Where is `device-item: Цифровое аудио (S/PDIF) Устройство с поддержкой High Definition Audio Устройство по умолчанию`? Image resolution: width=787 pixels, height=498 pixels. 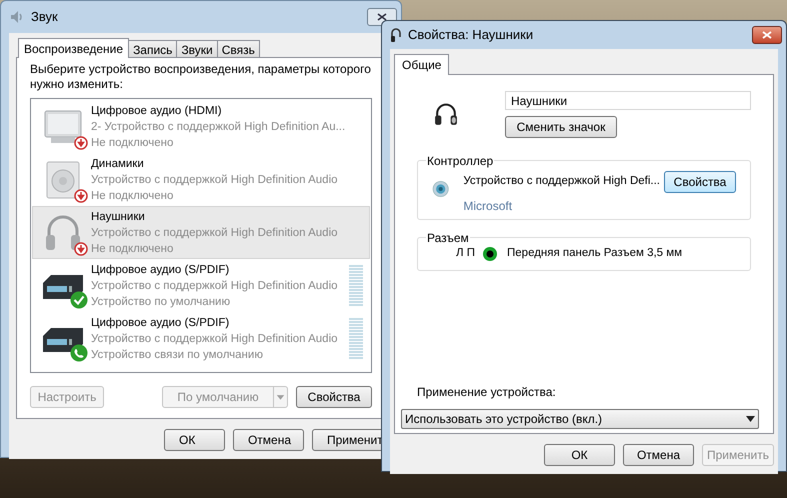
device-item: Цифровое аудио (S/PDIF) Устройство с поддержкой High Definition Audio Устройство по умолчанию is located at coordinates (201, 285).